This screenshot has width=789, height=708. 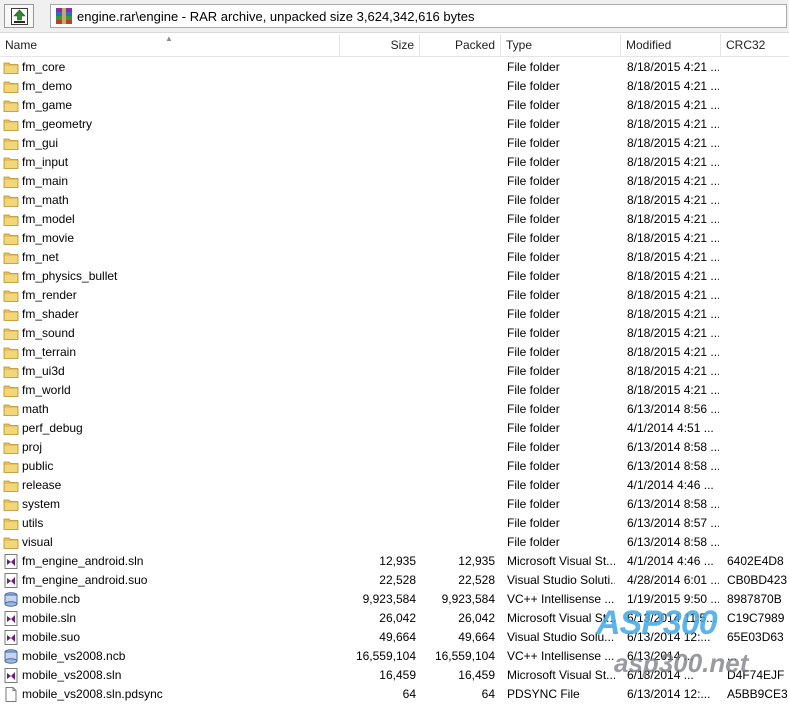 I want to click on file-name: fm_engine_android.sln, so click(x=83, y=561).